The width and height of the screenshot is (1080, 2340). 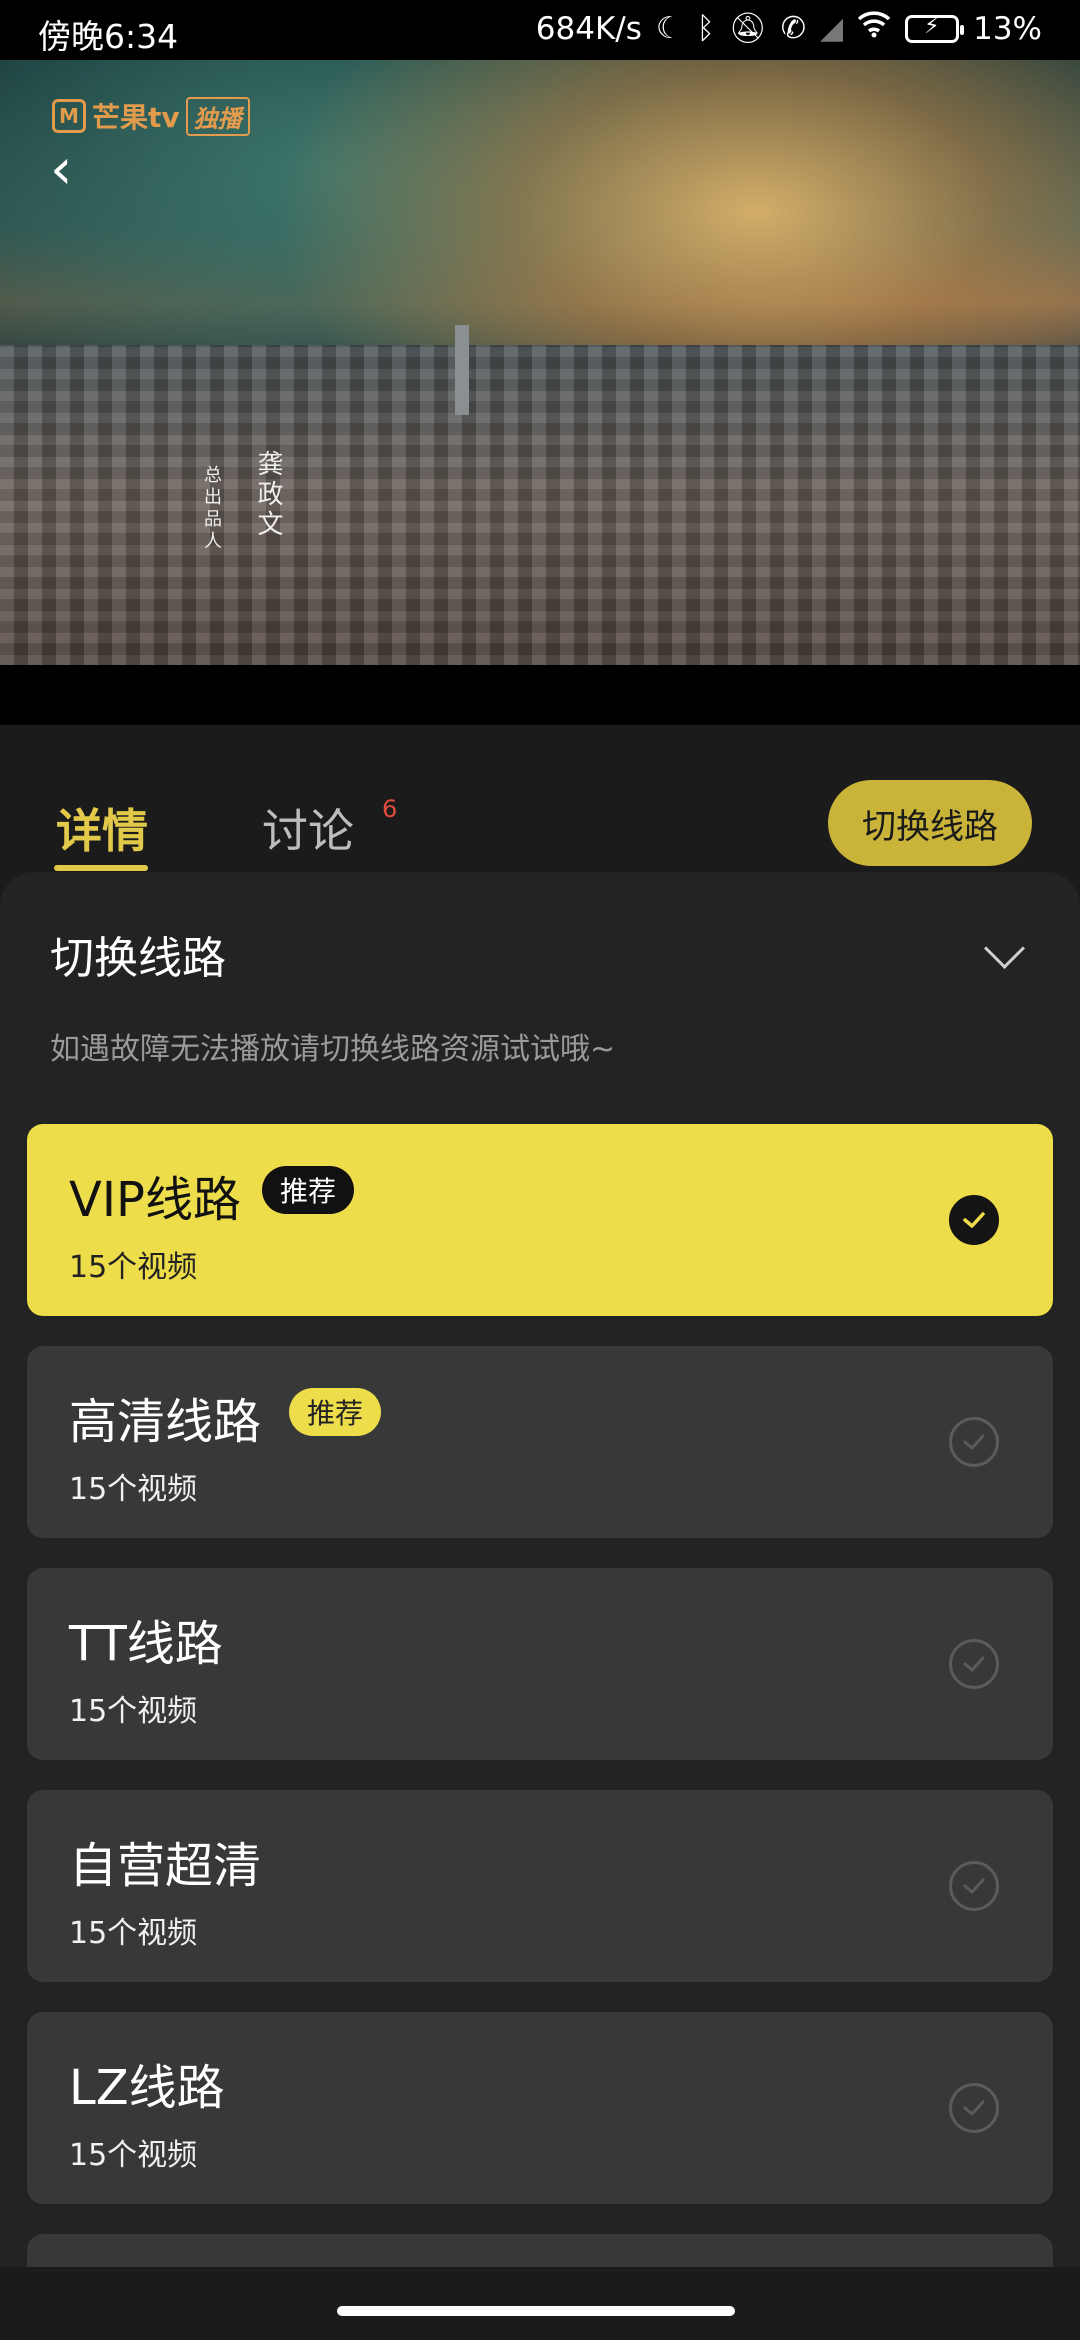 What do you see at coordinates (540, 1220) in the screenshot?
I see `route-item-vip: VIP线路 推荐 15个视频` at bounding box center [540, 1220].